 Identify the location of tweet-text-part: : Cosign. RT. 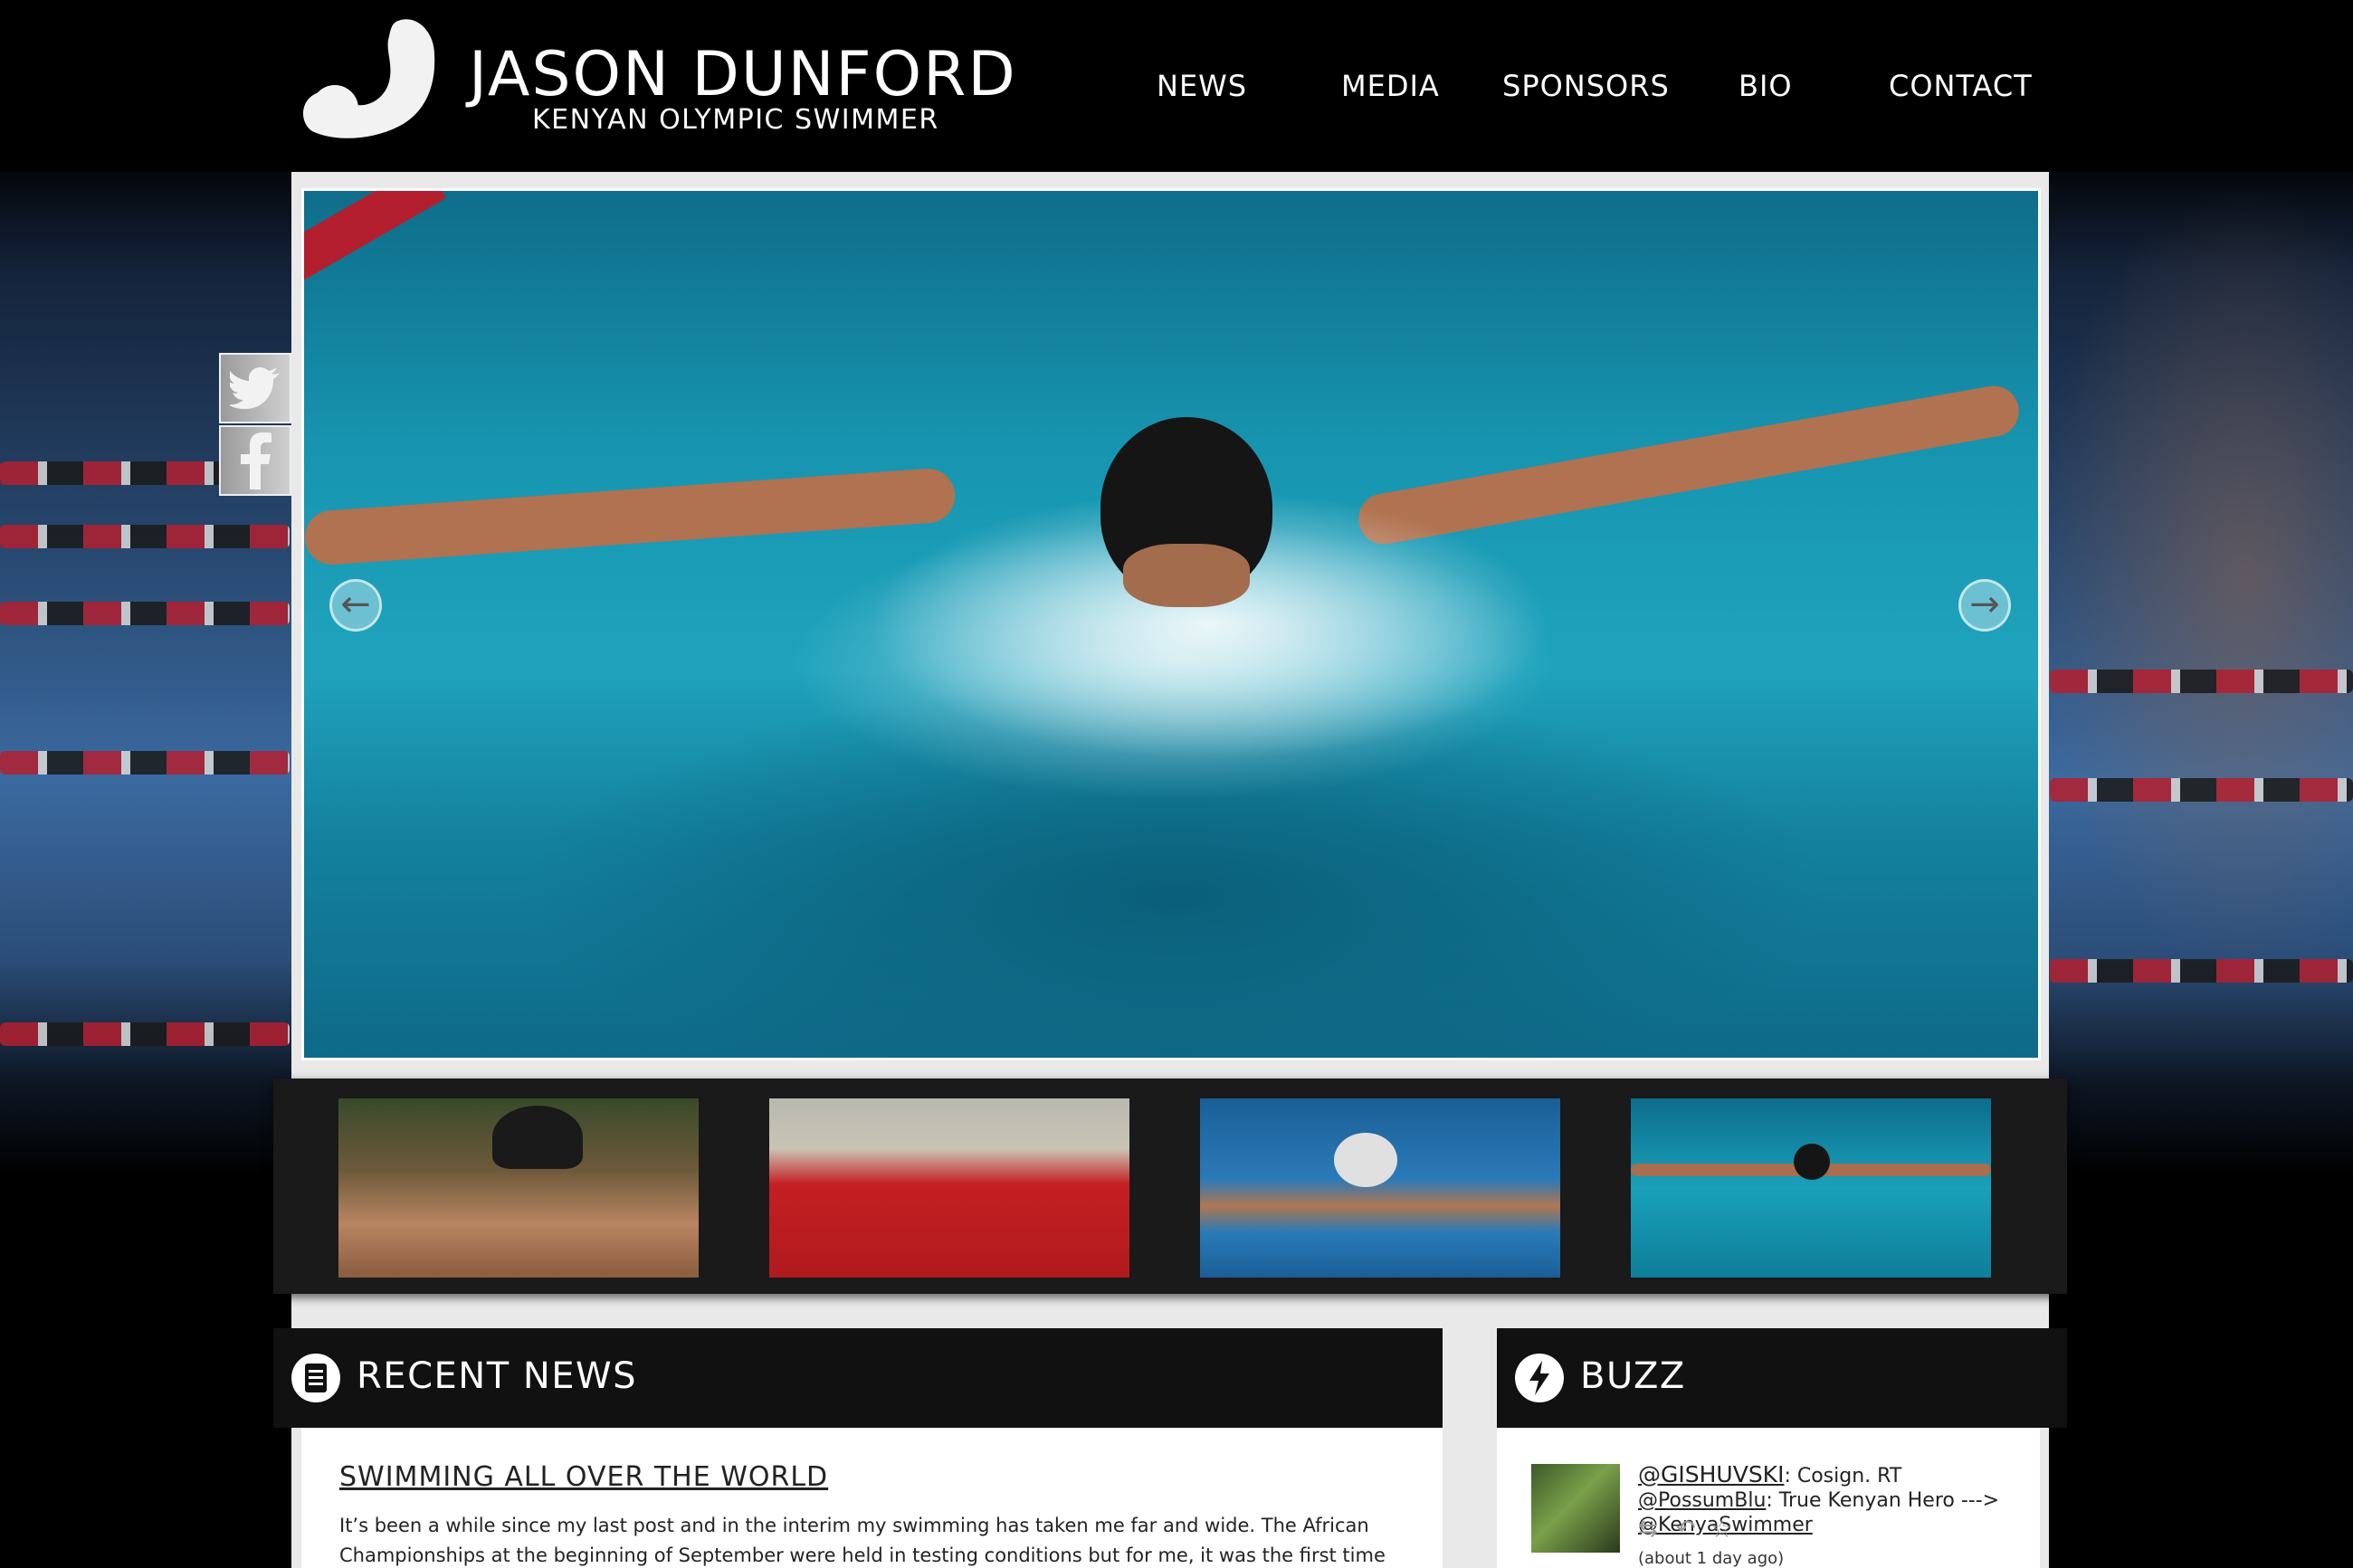
(1843, 1476).